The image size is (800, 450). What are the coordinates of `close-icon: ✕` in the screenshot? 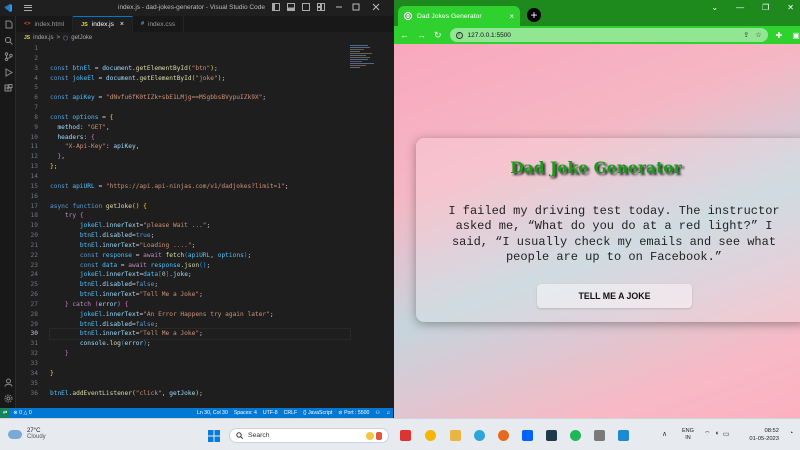 It's located at (790, 7).